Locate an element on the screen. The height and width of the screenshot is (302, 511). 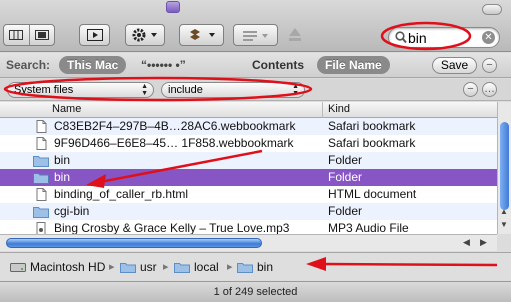
quicklook-button is located at coordinates (94, 35).